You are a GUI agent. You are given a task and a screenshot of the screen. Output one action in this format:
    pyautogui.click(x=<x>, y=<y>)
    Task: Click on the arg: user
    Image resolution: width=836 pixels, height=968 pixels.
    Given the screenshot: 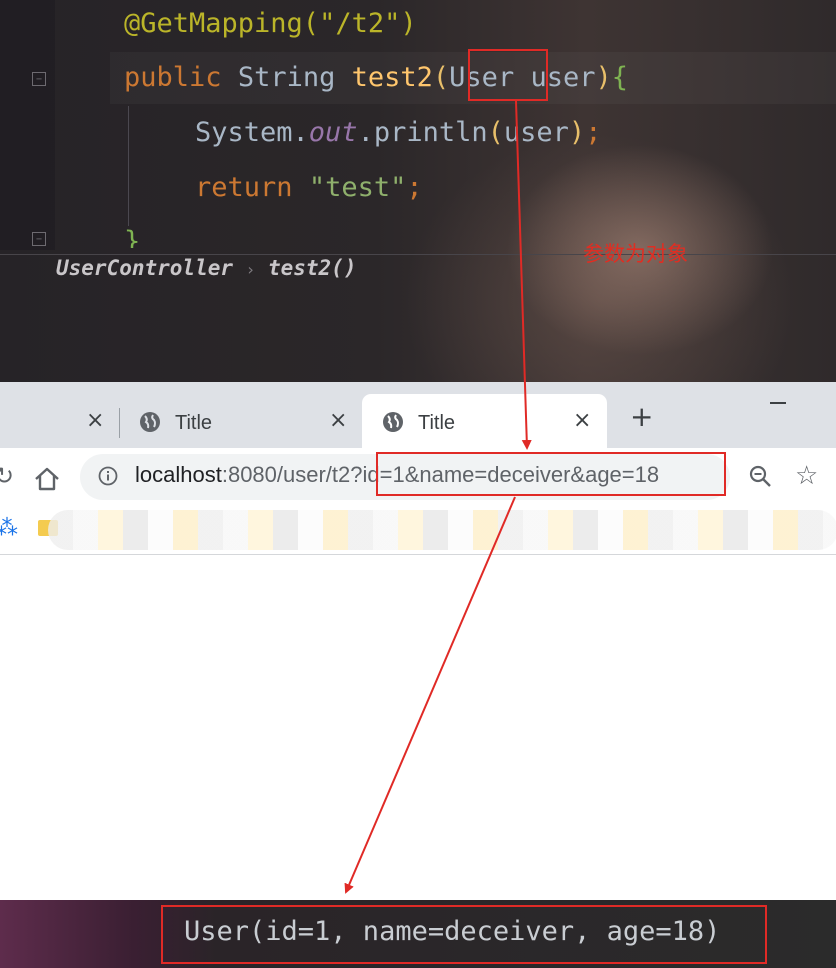 What is the action you would take?
    pyautogui.click(x=536, y=132)
    